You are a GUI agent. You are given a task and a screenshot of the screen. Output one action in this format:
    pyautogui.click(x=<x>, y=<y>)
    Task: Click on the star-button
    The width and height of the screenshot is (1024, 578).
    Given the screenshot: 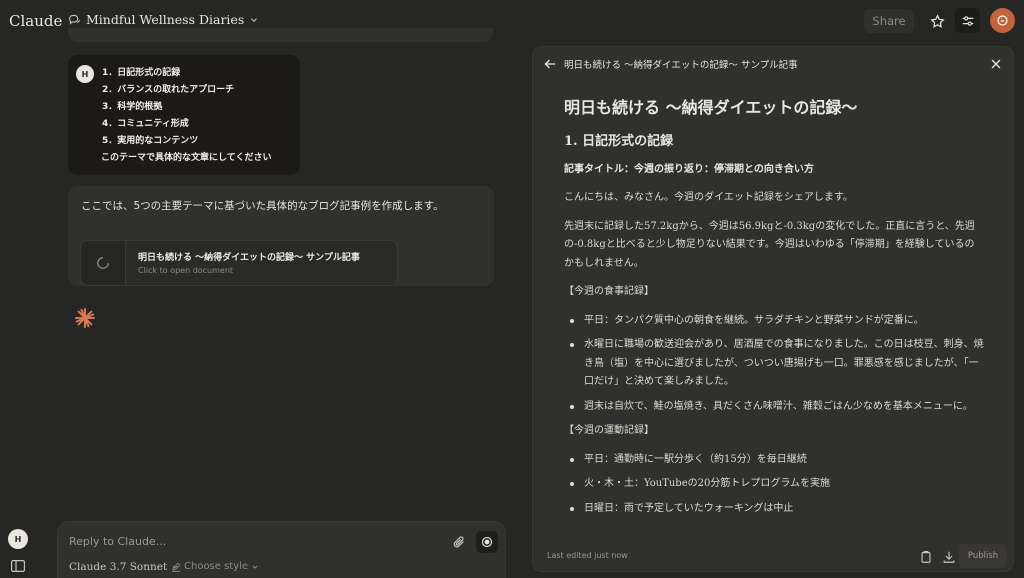 What is the action you would take?
    pyautogui.click(x=937, y=21)
    